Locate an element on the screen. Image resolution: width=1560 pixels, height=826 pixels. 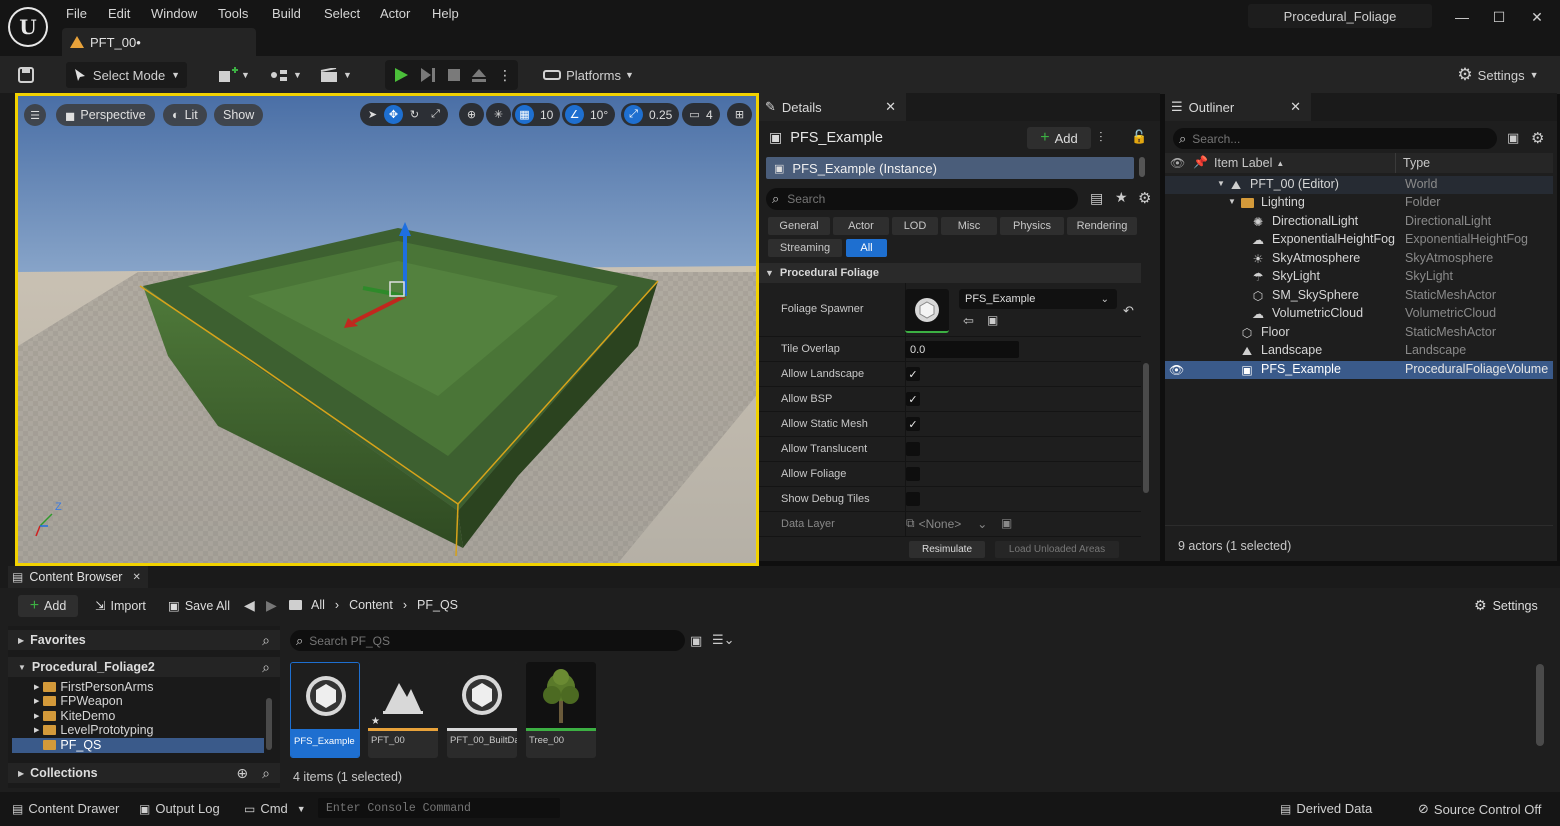
forward-icon: ▶ is located at coordinates (271, 605).